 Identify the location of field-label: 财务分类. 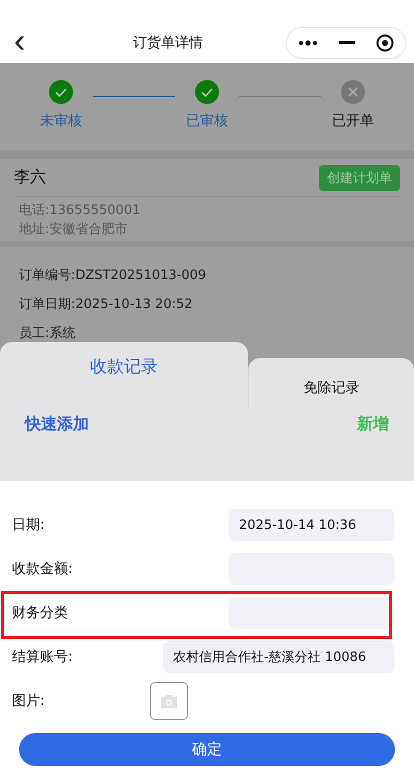
(40, 613).